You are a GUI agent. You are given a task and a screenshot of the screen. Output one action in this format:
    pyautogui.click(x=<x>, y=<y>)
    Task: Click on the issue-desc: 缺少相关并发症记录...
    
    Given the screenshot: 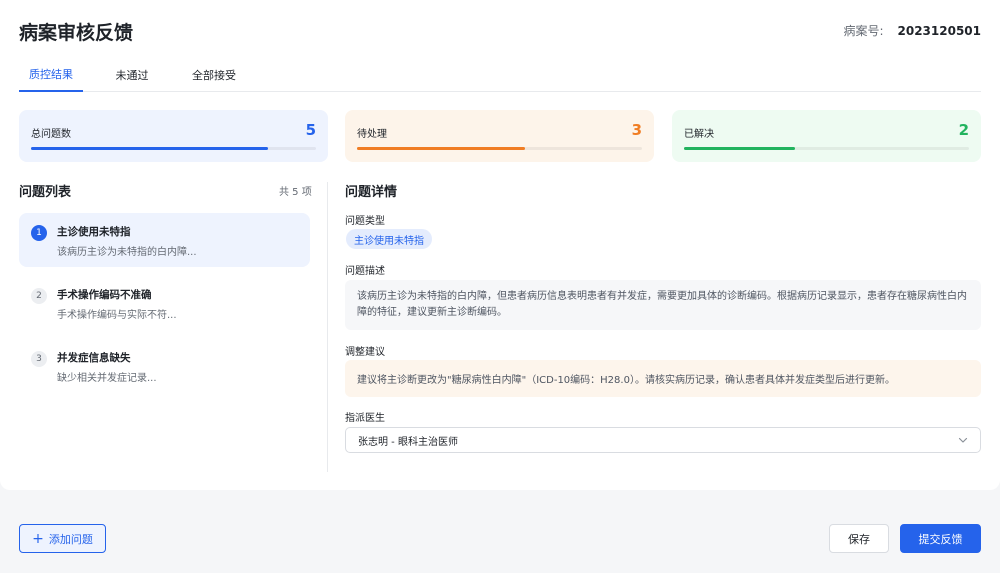 What is the action you would take?
    pyautogui.click(x=107, y=378)
    